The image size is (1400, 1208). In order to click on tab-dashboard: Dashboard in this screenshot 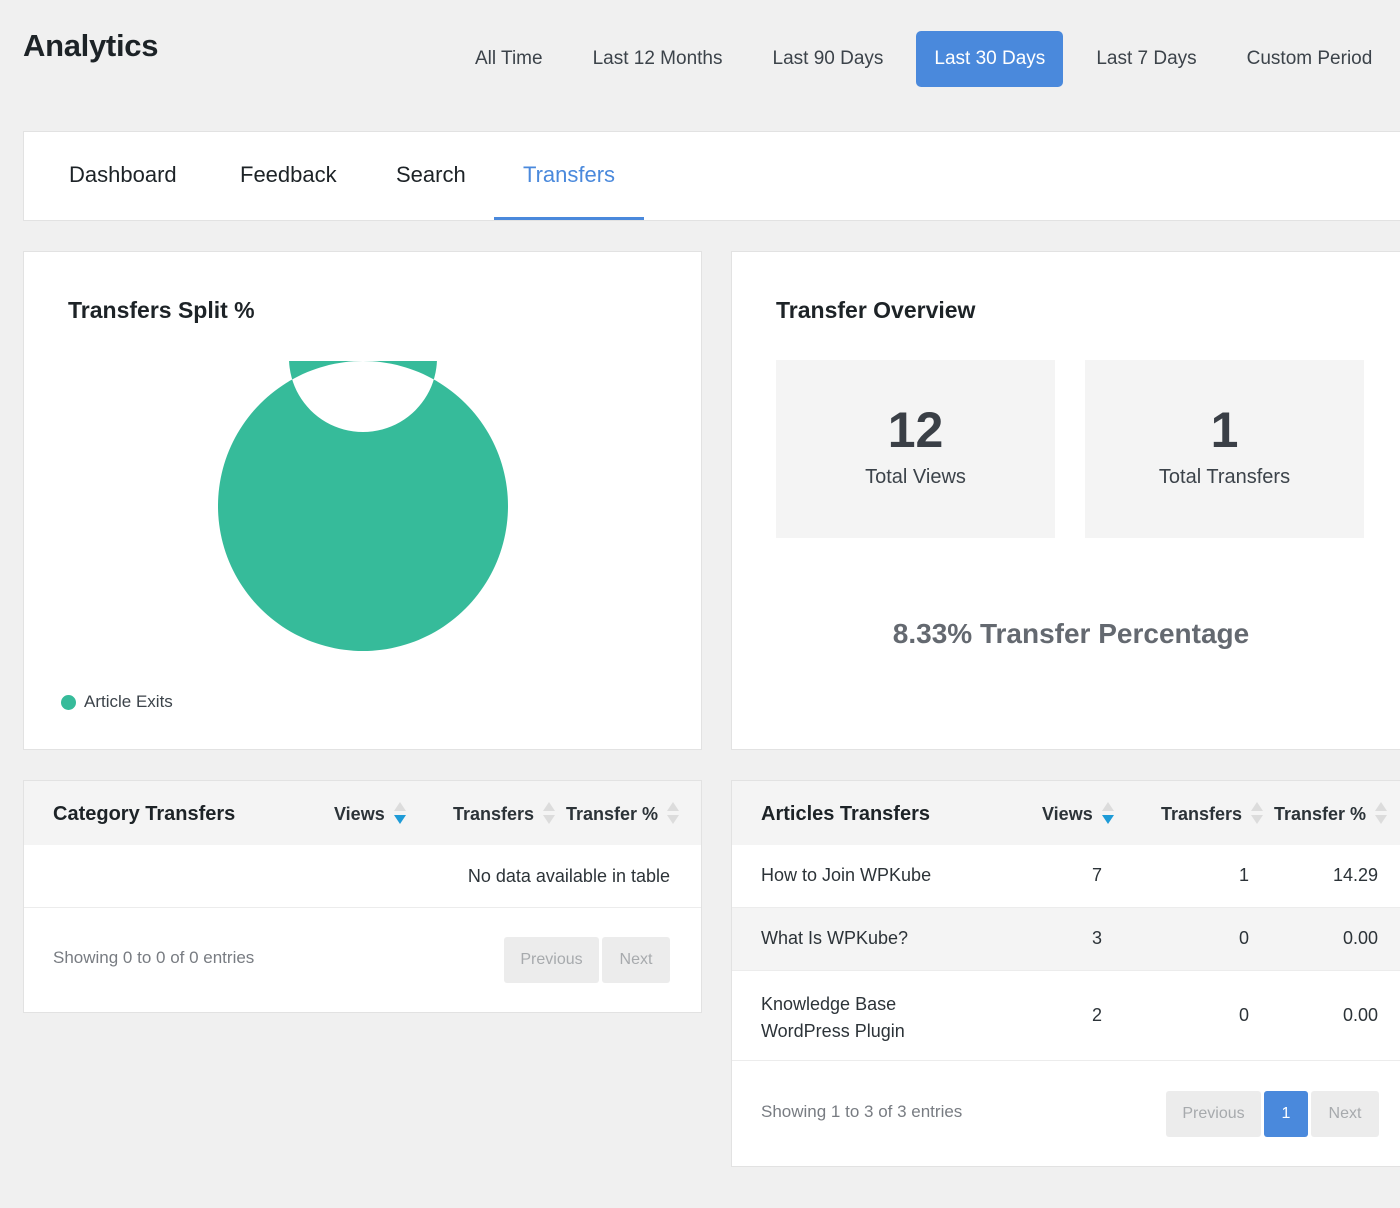, I will do `click(123, 176)`.